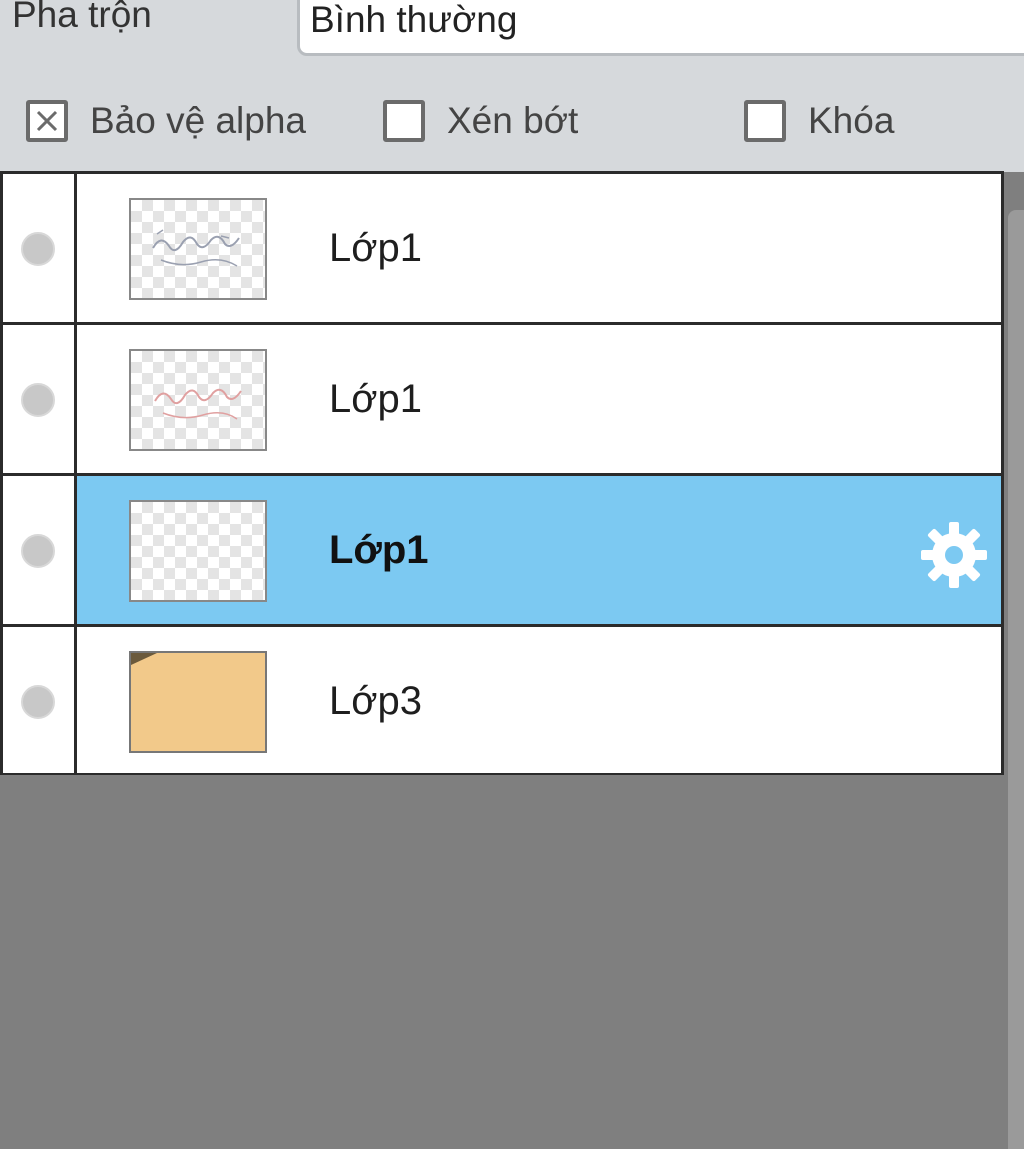 Image resolution: width=1024 pixels, height=1149 pixels. I want to click on sketch-thumbnail-icon, so click(196, 248).